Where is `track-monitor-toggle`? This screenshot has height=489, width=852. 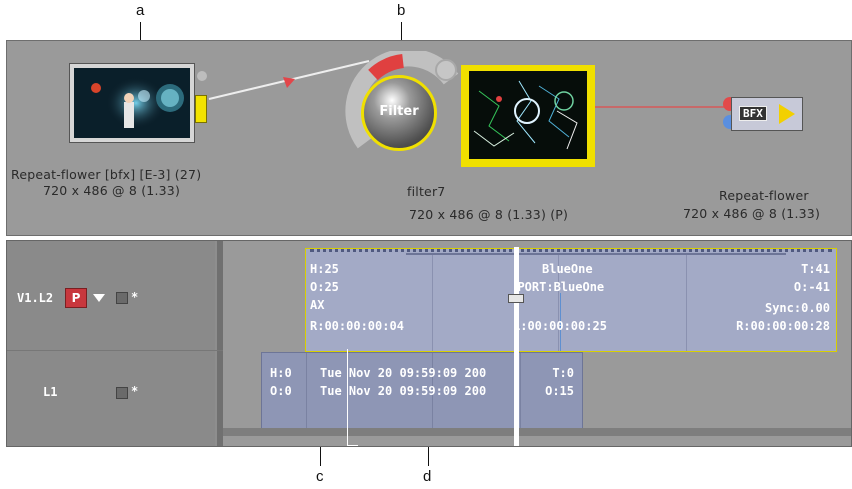 track-monitor-toggle is located at coordinates (122, 298).